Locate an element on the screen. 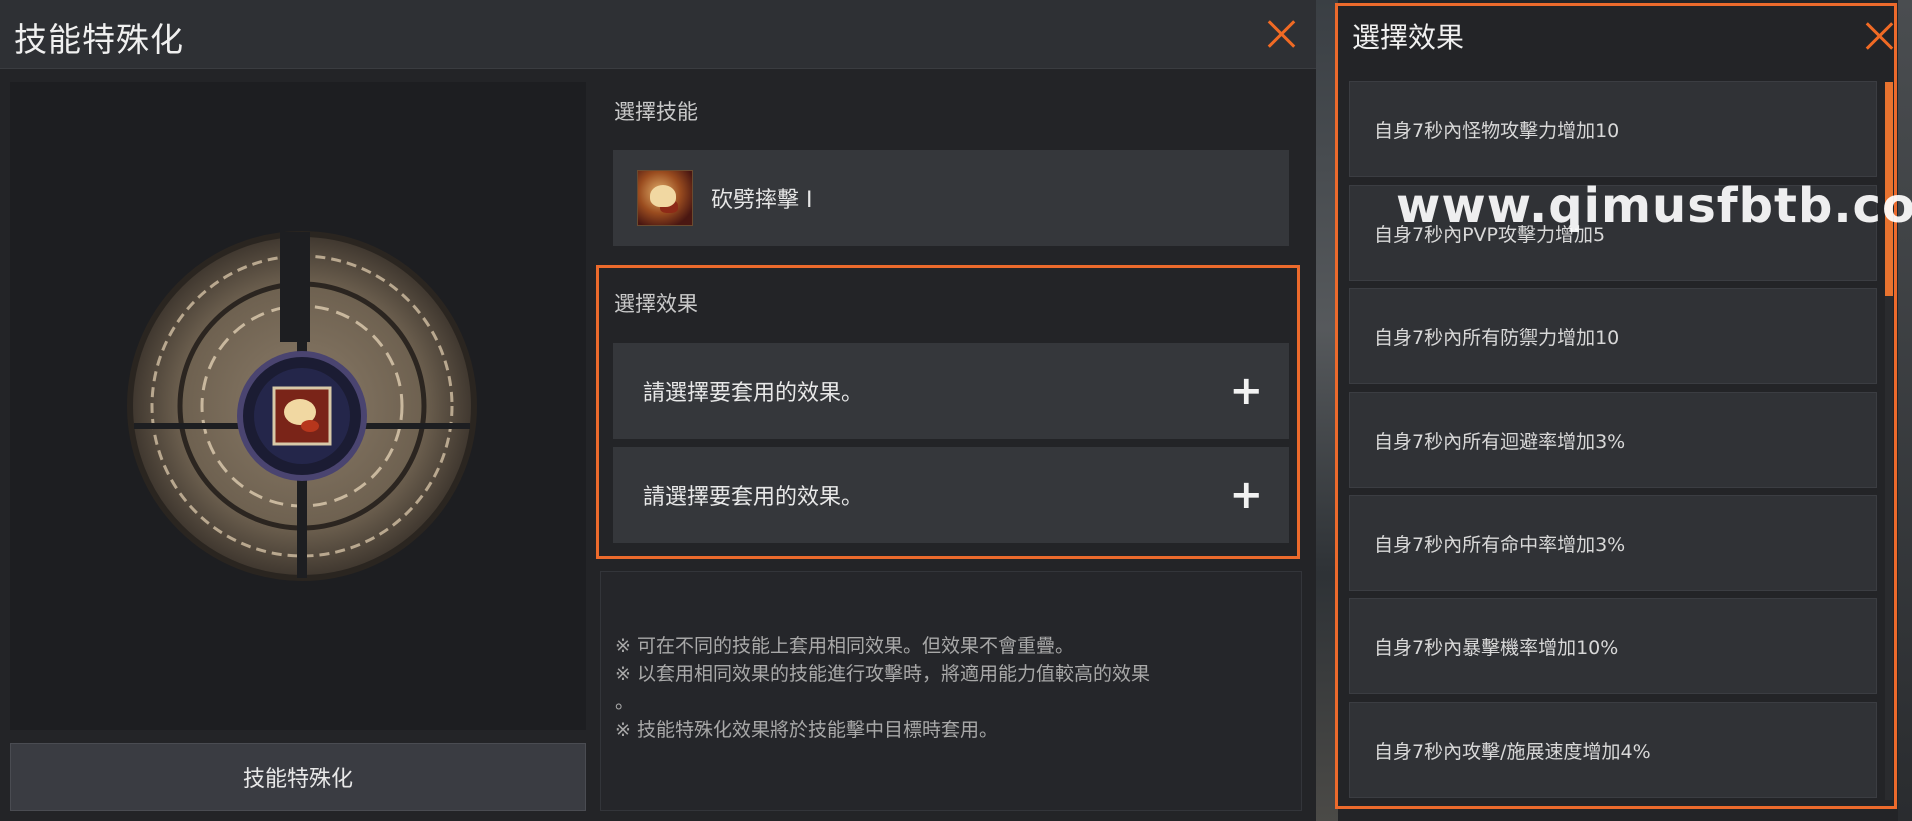  background-scene-edge is located at coordinates (1905, 410).